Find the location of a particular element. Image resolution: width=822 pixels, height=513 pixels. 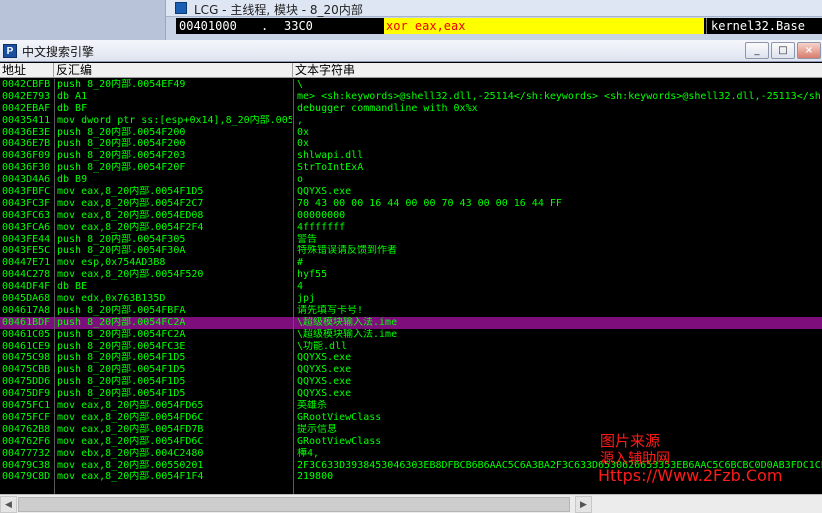

column-header-address: 地址 is located at coordinates (27, 70).